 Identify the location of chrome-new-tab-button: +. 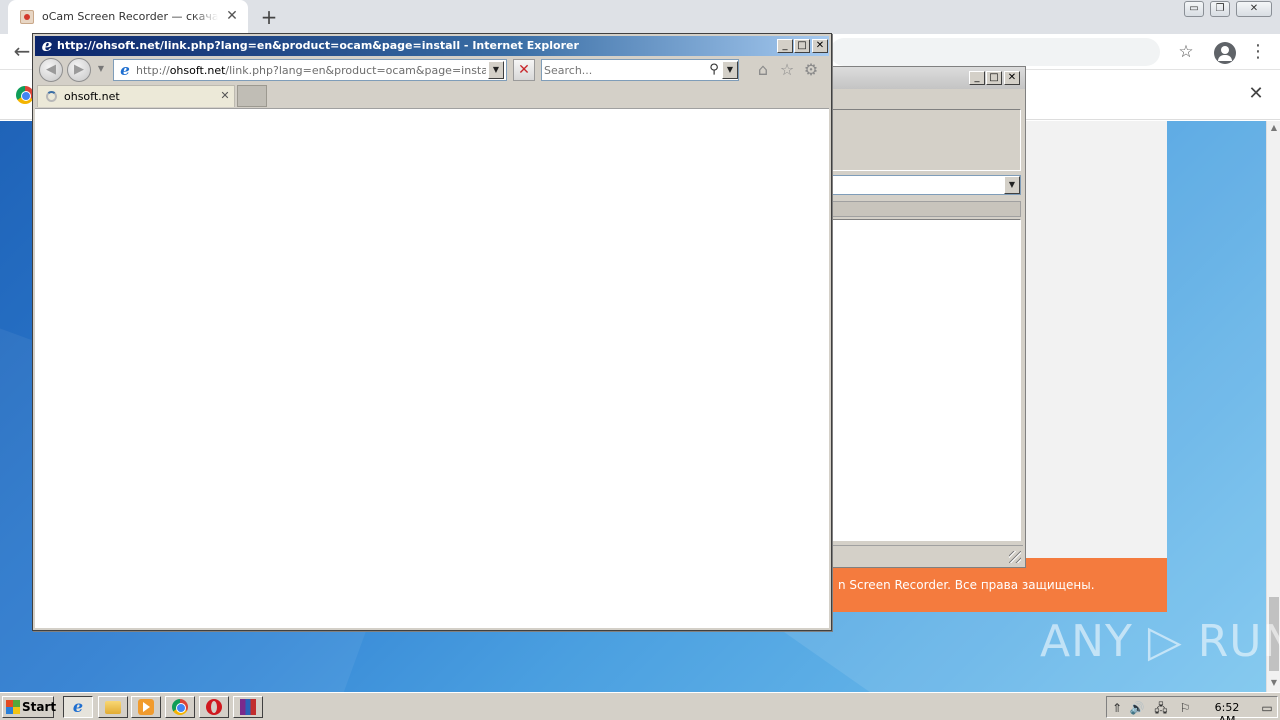
(269, 17).